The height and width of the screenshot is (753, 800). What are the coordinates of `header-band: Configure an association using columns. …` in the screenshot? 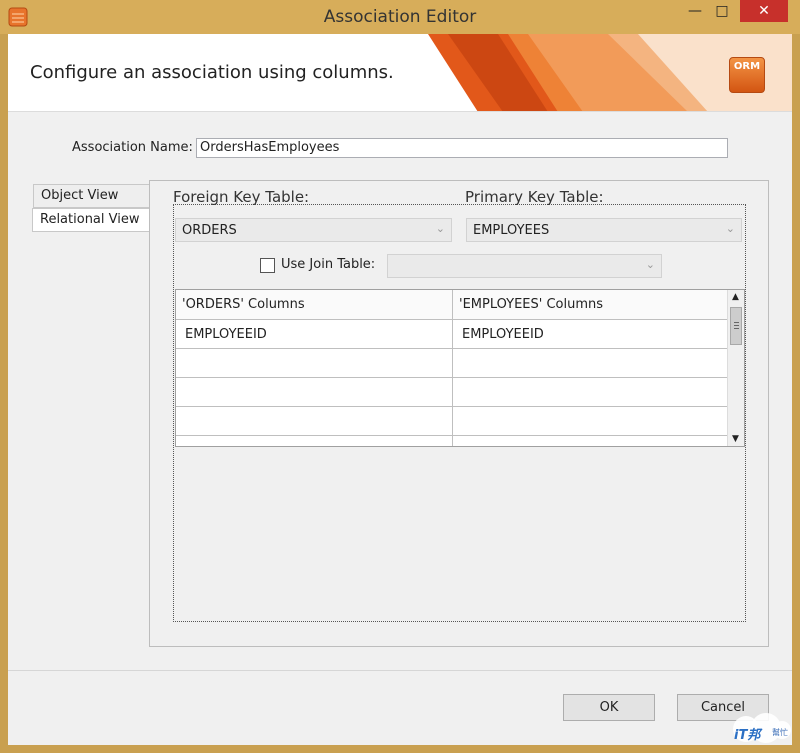 It's located at (400, 73).